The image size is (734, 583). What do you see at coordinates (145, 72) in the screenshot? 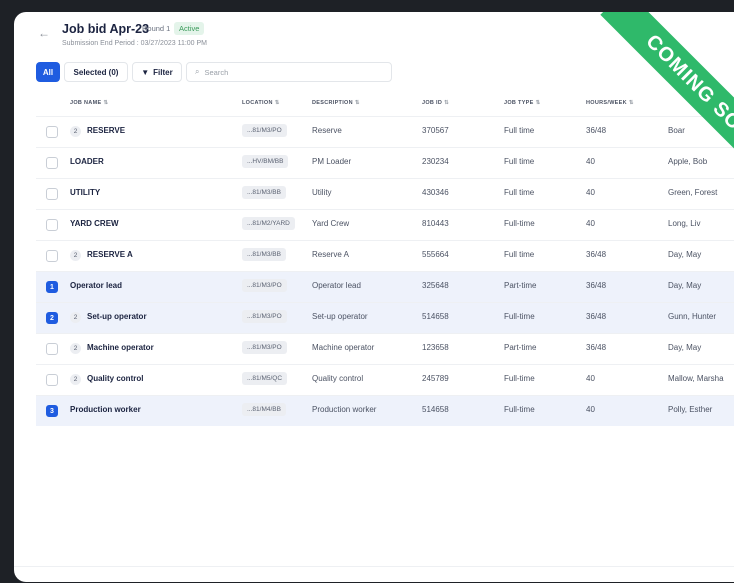
I see `filter-icon: ▼` at bounding box center [145, 72].